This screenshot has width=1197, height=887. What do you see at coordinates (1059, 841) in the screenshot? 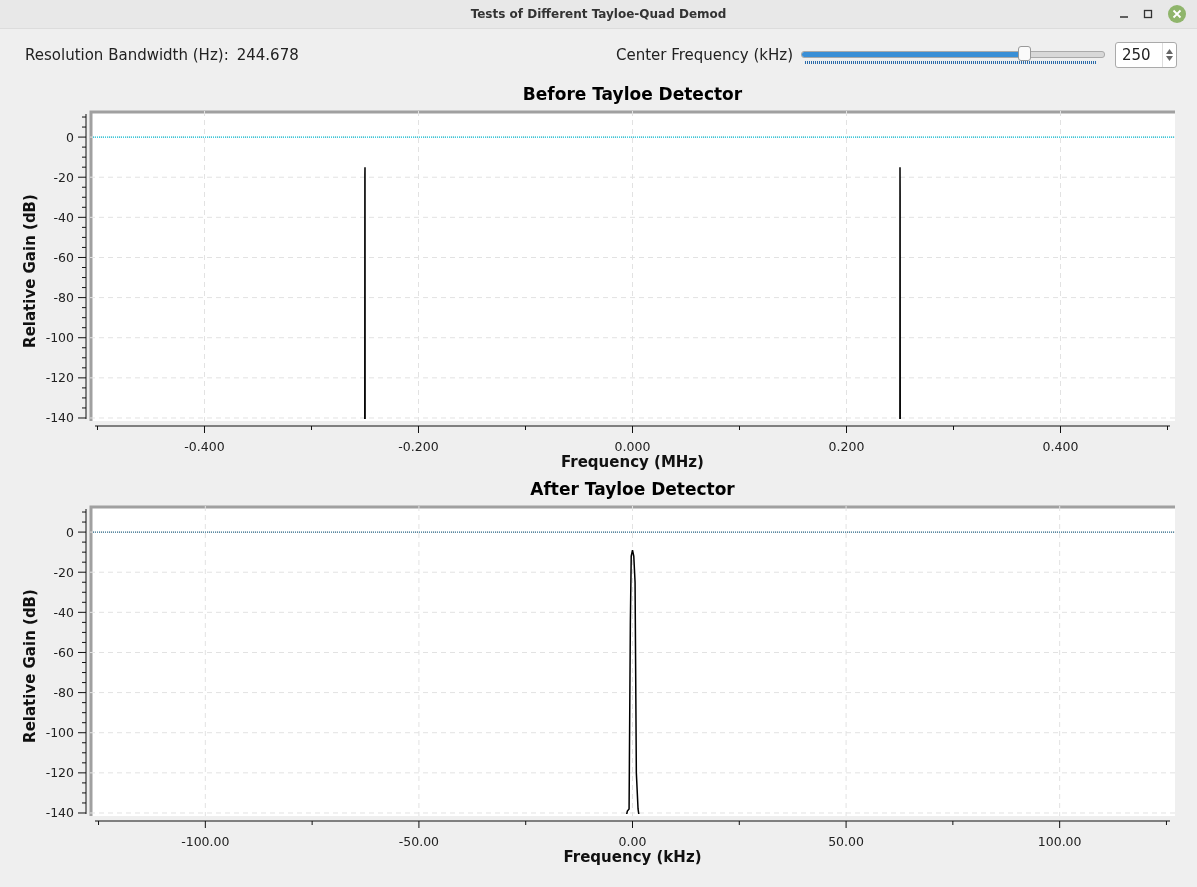
I see `x-tick-label: 100.00` at bounding box center [1059, 841].